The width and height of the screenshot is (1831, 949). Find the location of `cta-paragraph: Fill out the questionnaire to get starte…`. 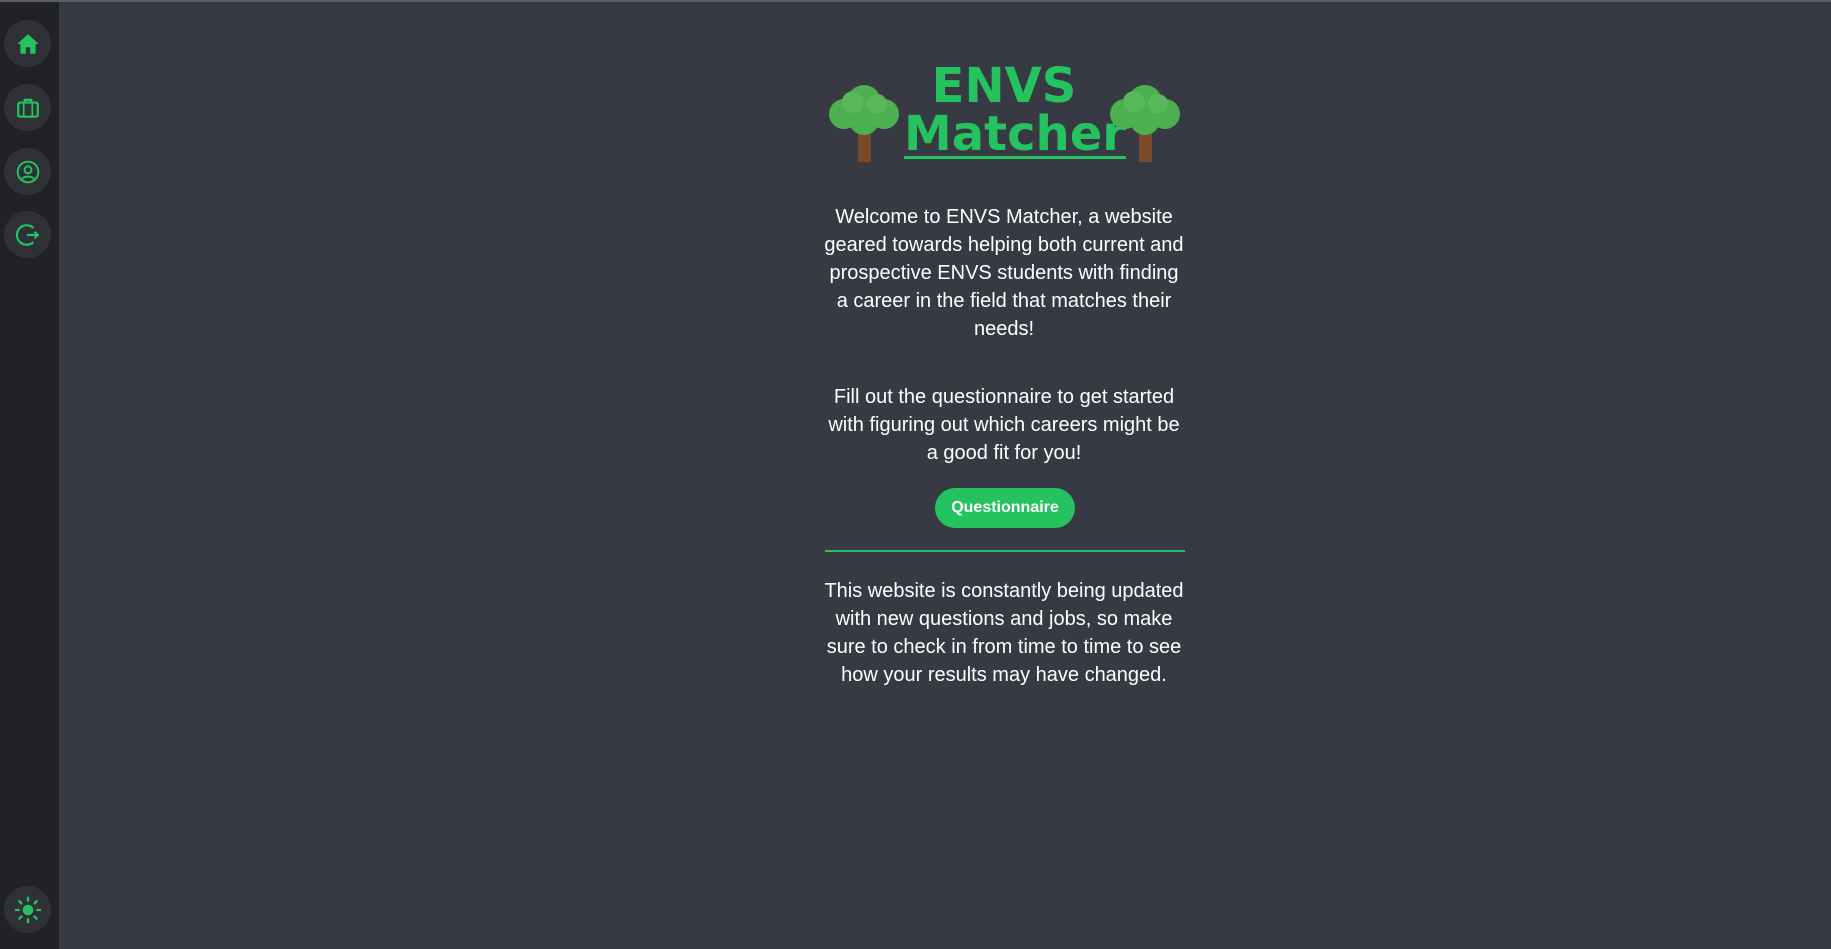

cta-paragraph: Fill out the questionnaire to get starte… is located at coordinates (1004, 425).